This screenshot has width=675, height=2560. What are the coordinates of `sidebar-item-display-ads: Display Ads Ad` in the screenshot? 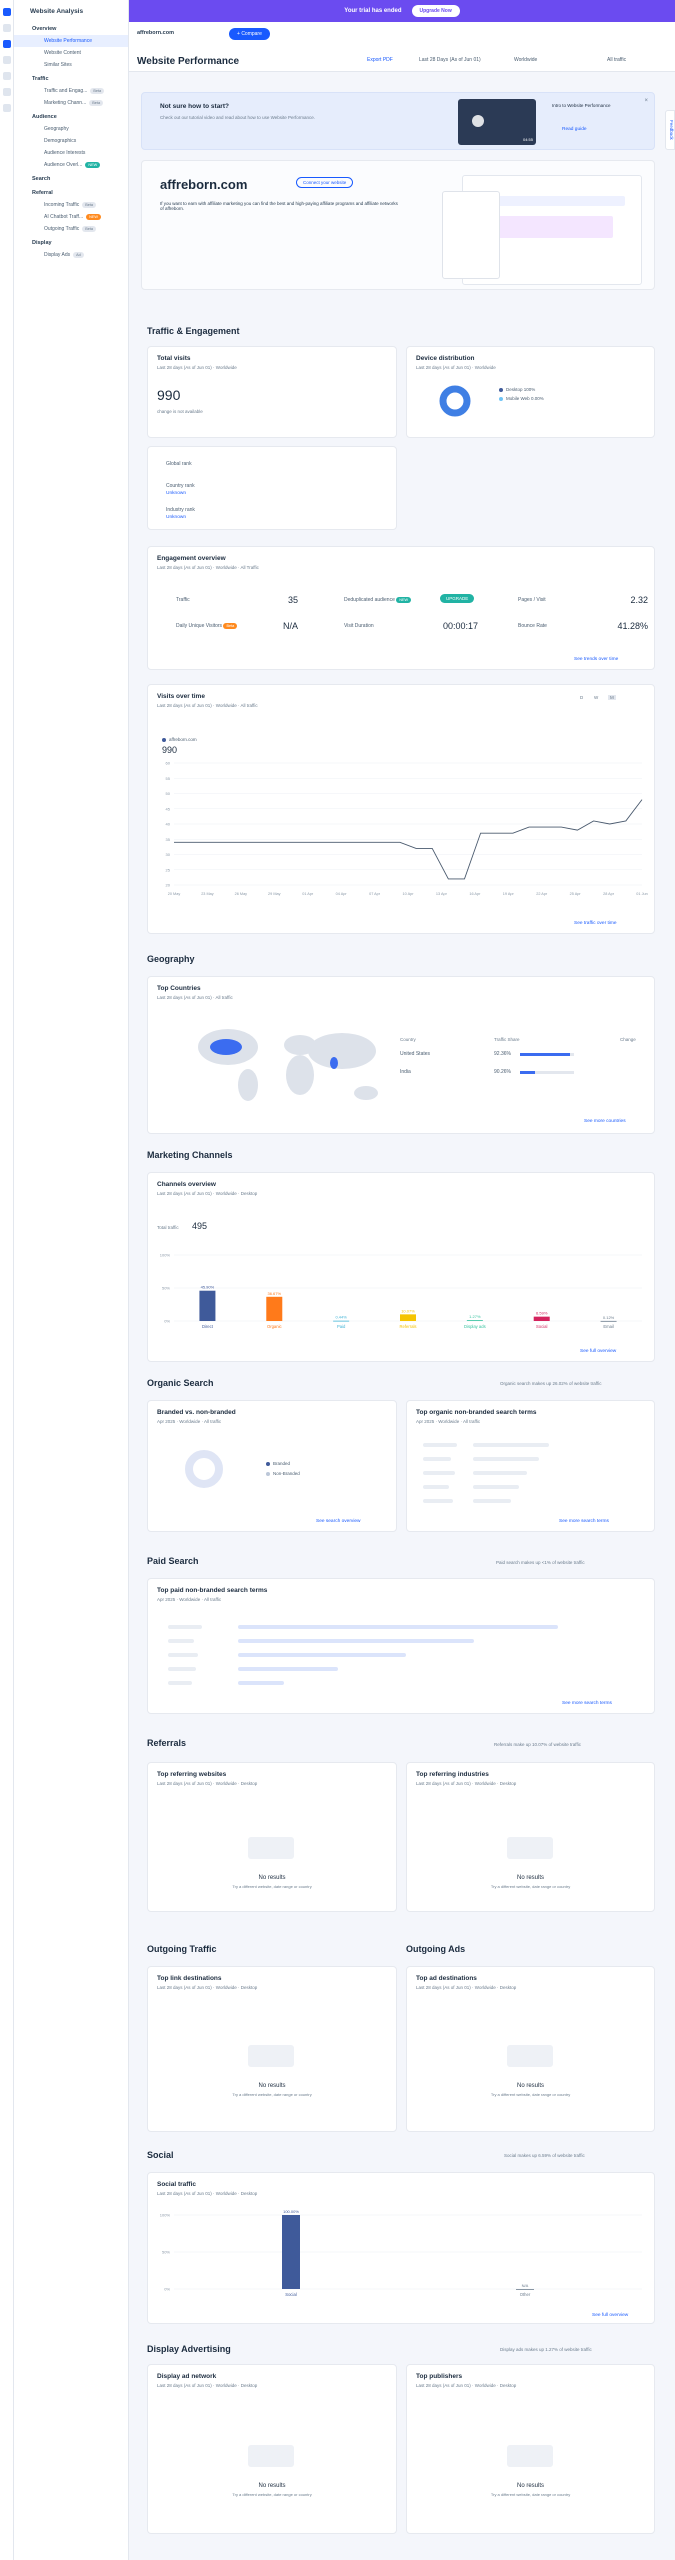 It's located at (71, 255).